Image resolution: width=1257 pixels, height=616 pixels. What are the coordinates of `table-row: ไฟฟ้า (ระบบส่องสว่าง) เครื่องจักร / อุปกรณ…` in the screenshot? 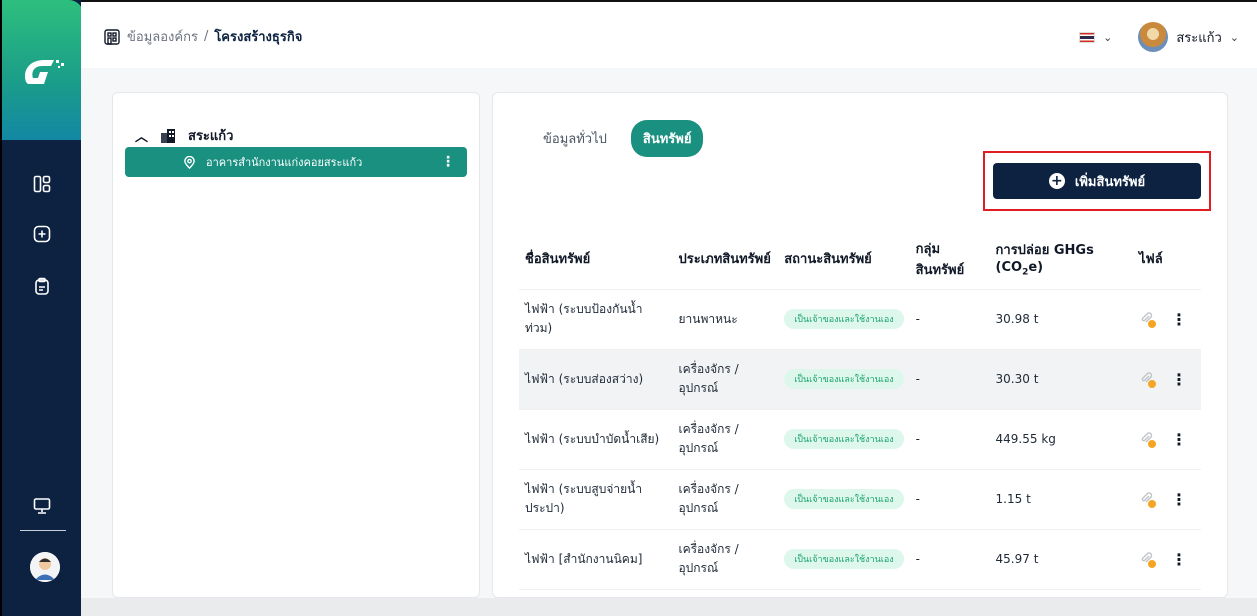 It's located at (860, 379).